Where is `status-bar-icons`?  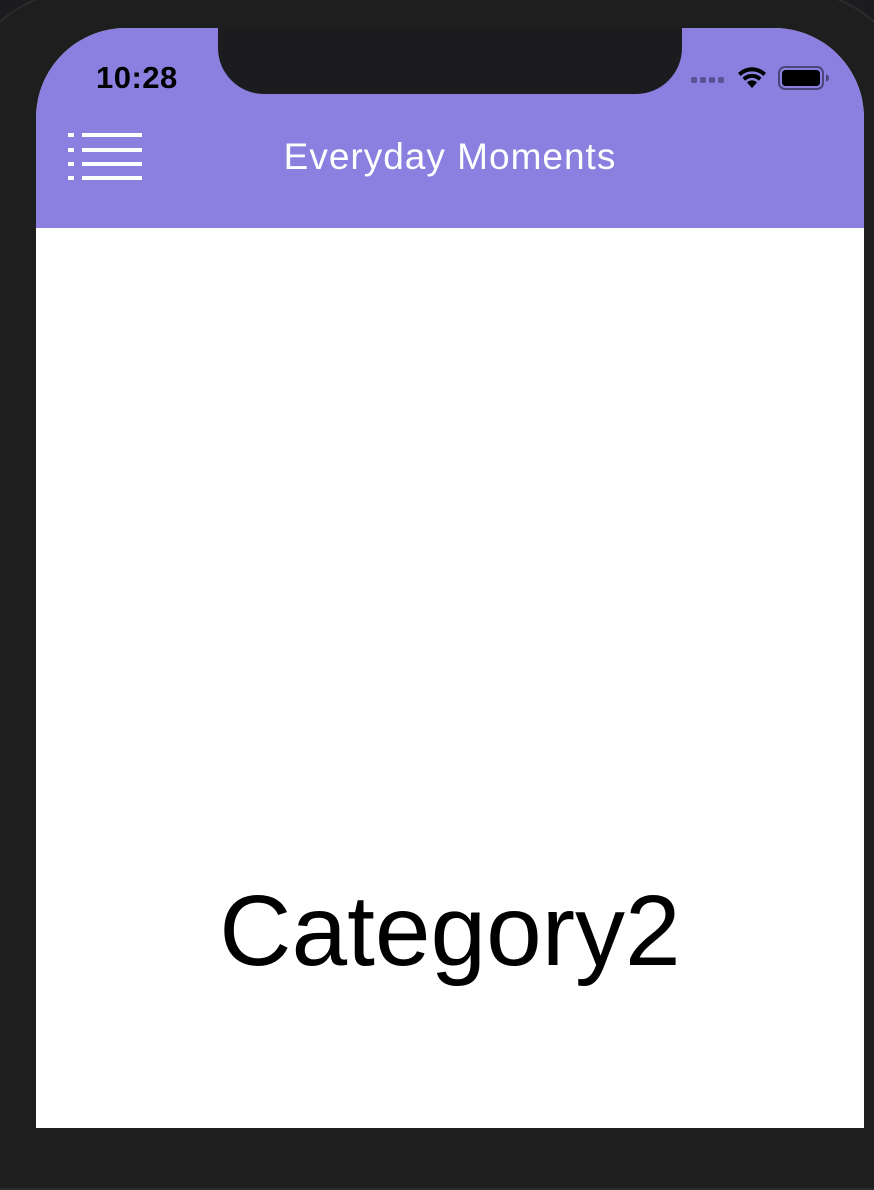
status-bar-icons is located at coordinates (760, 78).